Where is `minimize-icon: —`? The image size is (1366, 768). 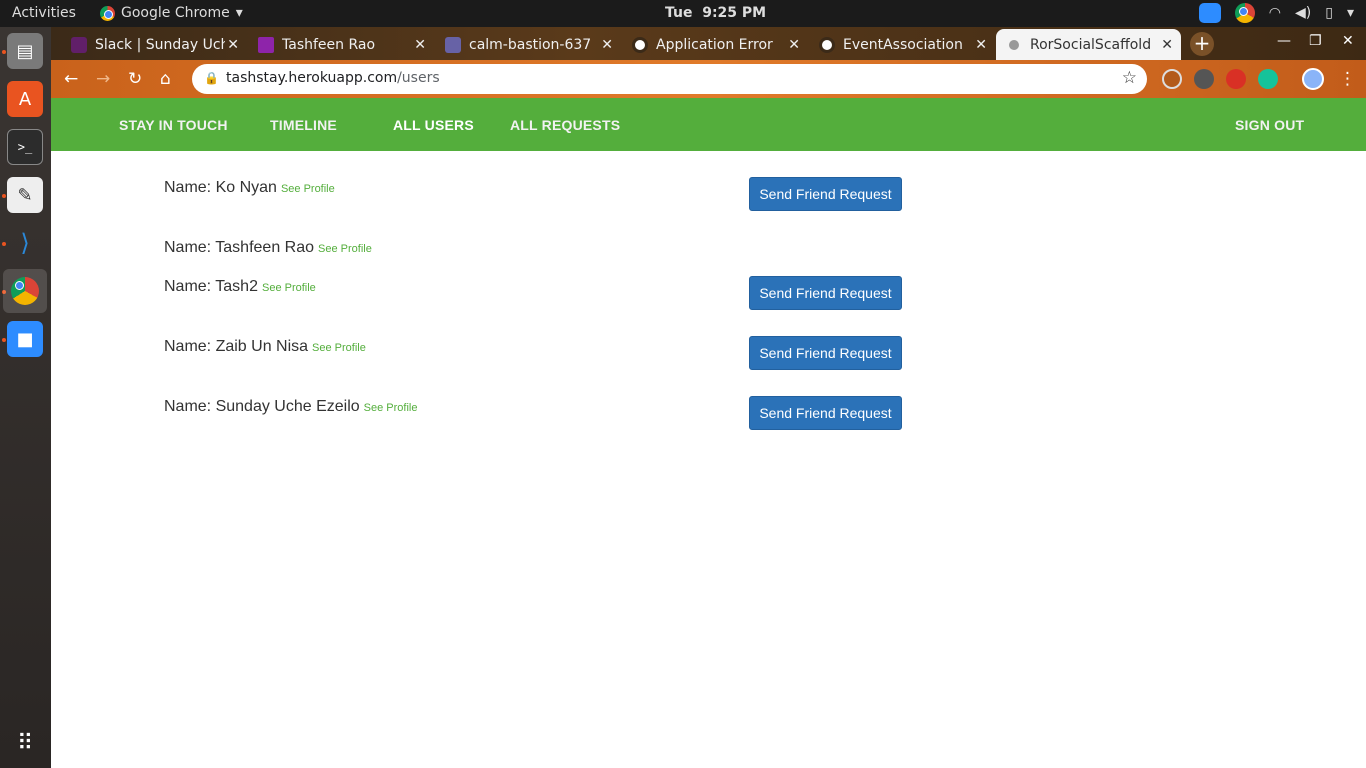 minimize-icon: — is located at coordinates (1284, 41).